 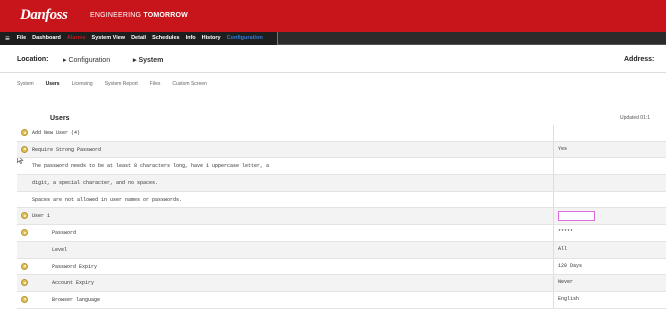 I want to click on danfoss-logo: Danfoss, so click(x=44, y=15).